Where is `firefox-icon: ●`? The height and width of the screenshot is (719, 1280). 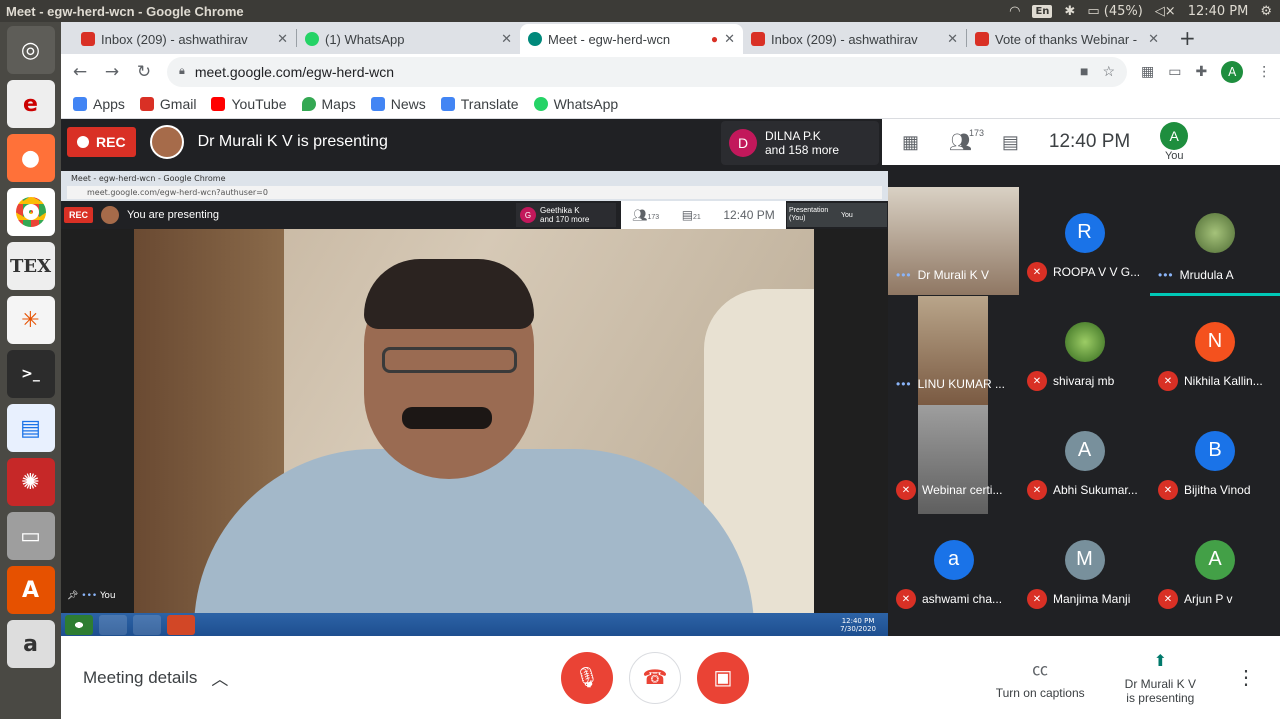
firefox-icon: ● is located at coordinates (30, 158).